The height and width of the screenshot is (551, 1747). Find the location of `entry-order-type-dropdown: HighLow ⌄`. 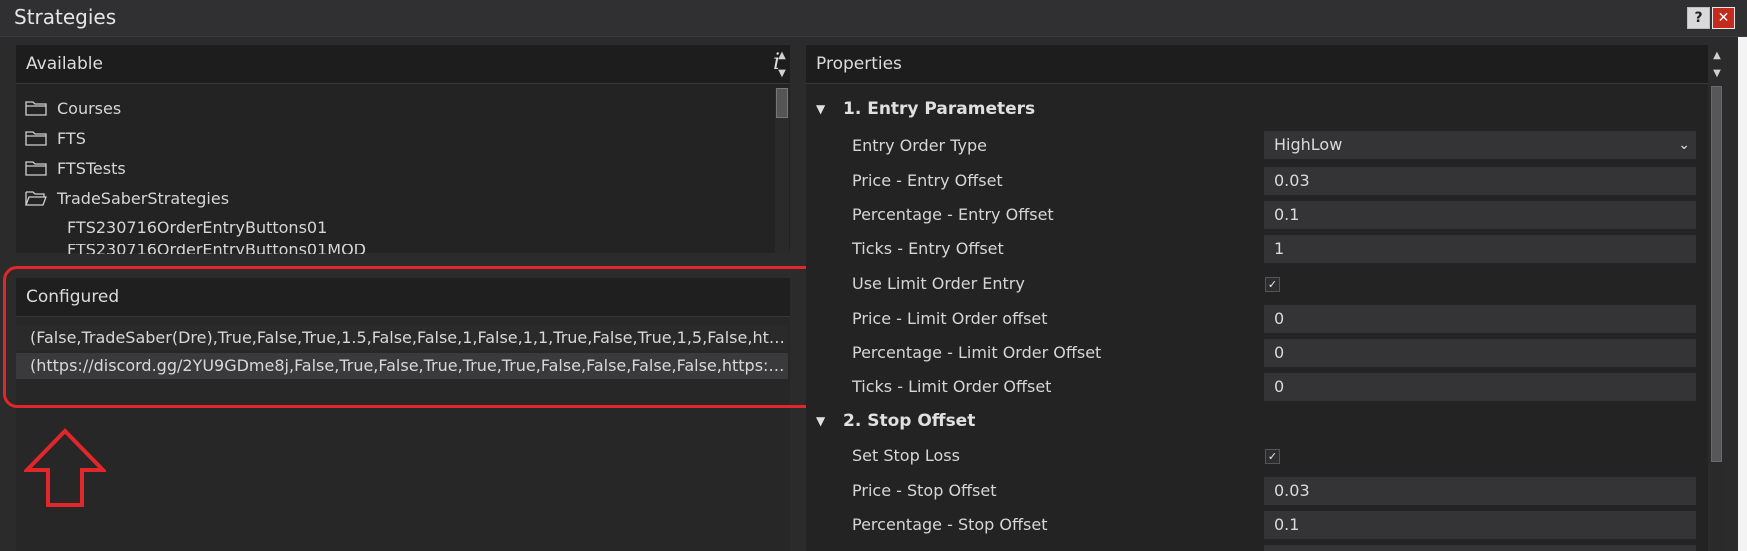

entry-order-type-dropdown: HighLow ⌄ is located at coordinates (1480, 145).